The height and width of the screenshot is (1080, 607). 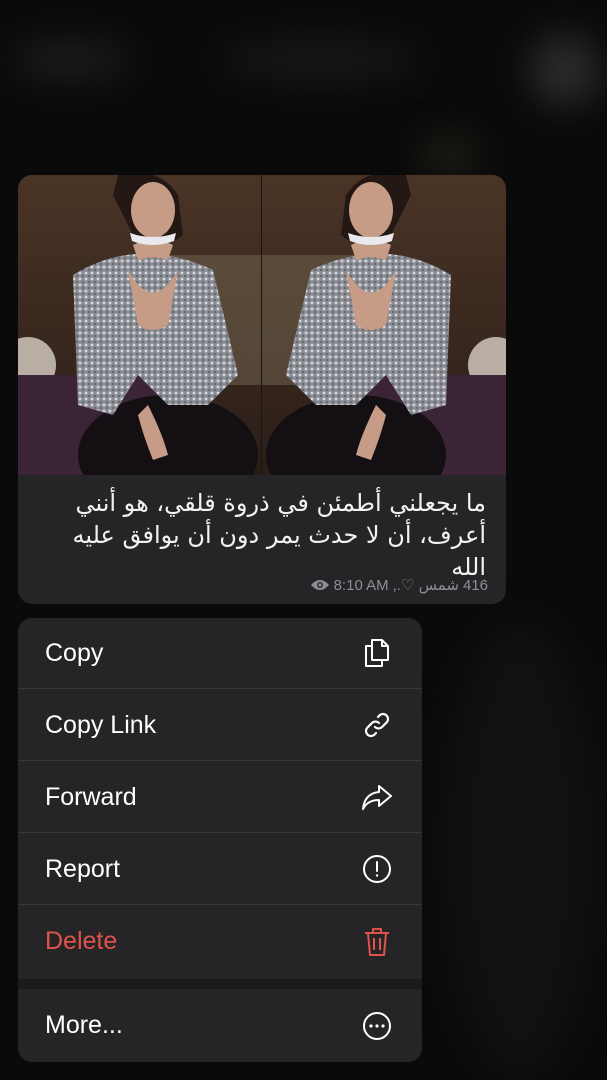 What do you see at coordinates (361, 585) in the screenshot?
I see `message-time: 8:10 AM` at bounding box center [361, 585].